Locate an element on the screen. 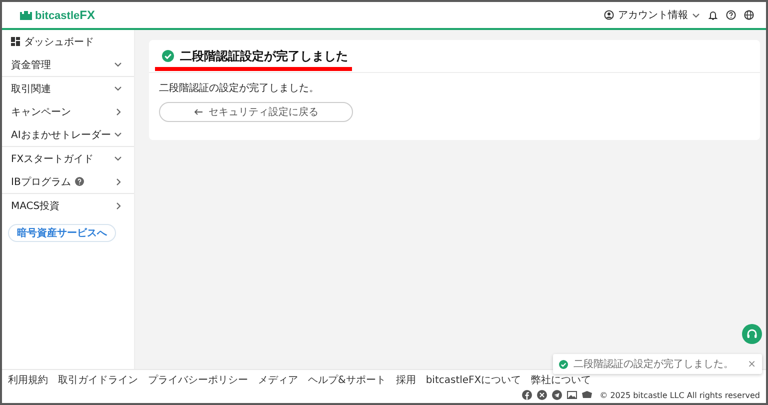 Image resolution: width=768 pixels, height=405 pixels. x-icon is located at coordinates (541, 395).